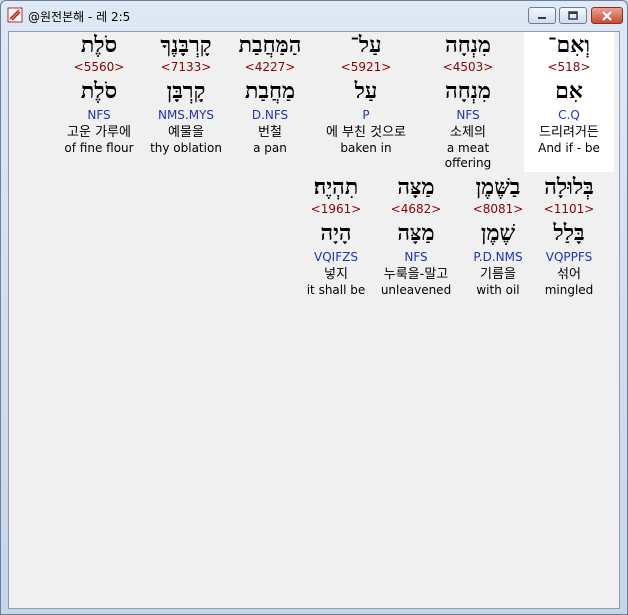 Image resolution: width=628 pixels, height=615 pixels. Describe the element at coordinates (336, 274) in the screenshot. I see `korean-gloss: 넣지` at that location.